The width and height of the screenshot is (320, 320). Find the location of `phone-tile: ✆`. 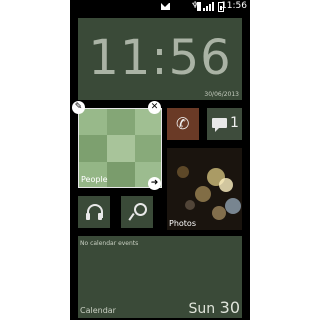

phone-tile: ✆ is located at coordinates (183, 124).